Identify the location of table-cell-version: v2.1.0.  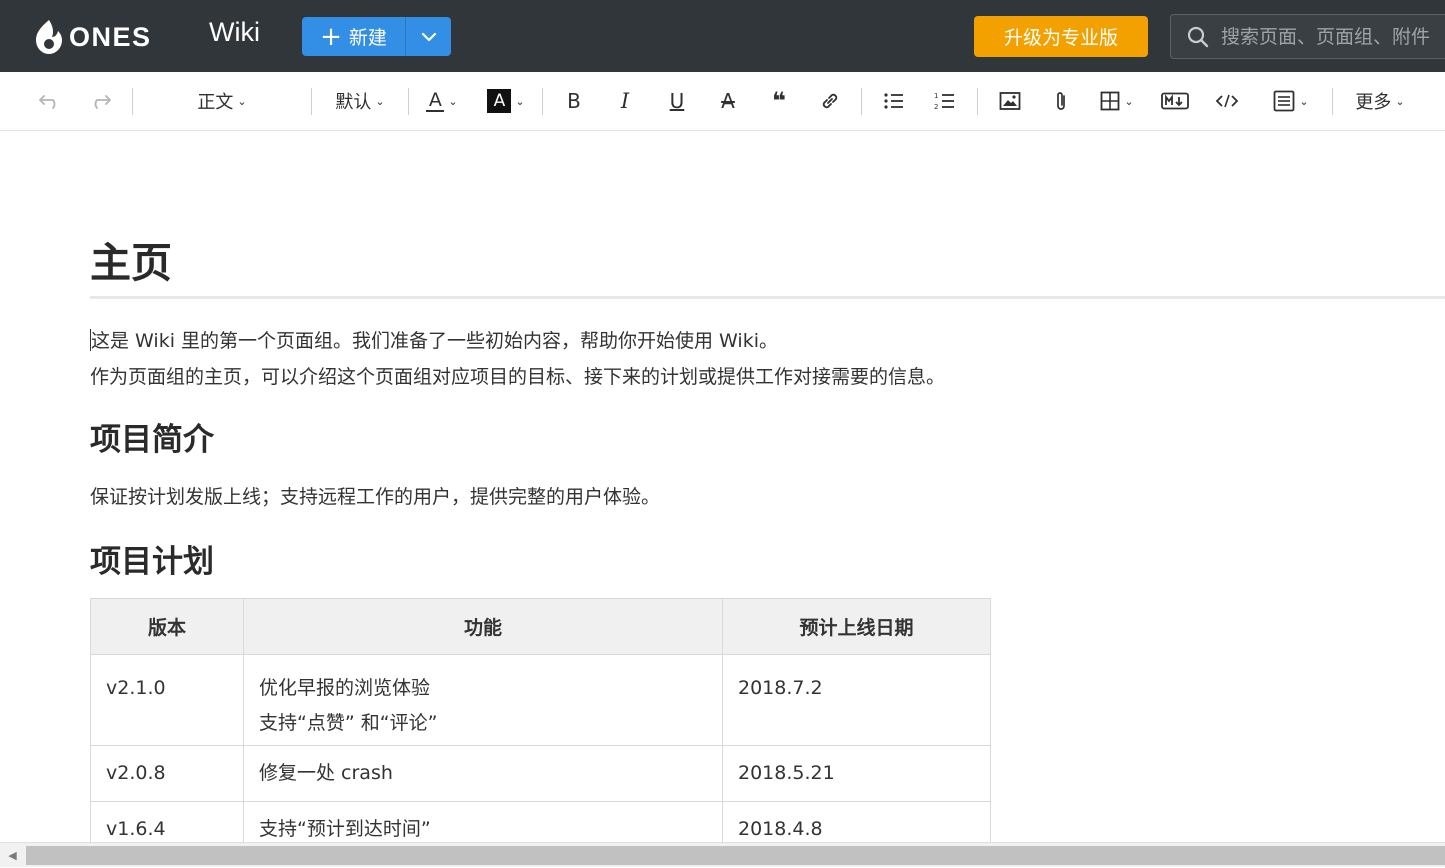
(167, 700).